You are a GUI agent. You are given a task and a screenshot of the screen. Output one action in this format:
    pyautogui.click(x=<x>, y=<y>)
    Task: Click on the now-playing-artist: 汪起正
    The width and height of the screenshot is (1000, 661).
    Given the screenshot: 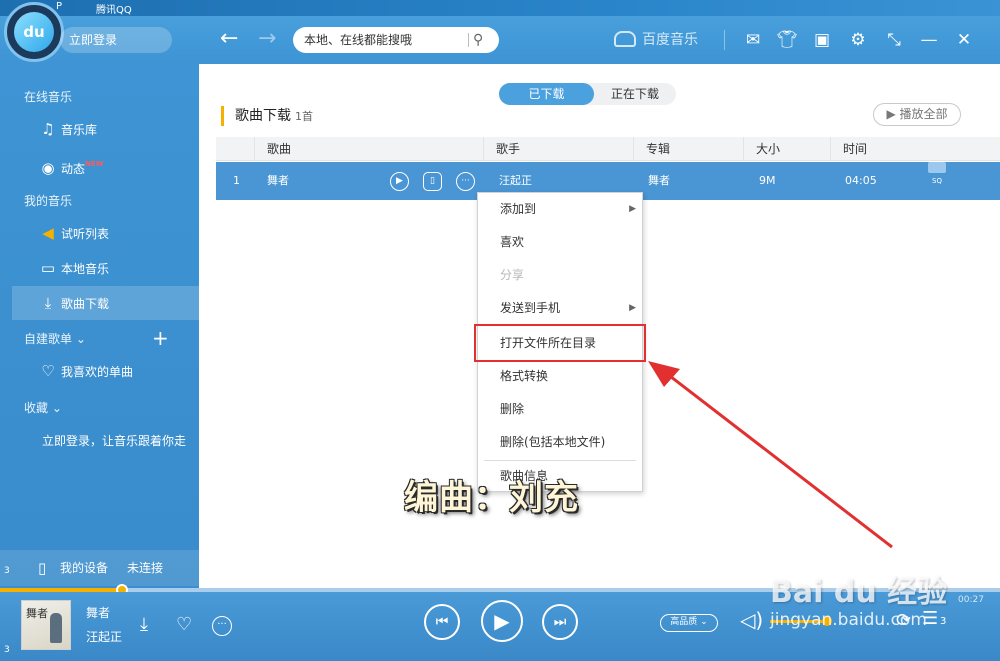 What is the action you would take?
    pyautogui.click(x=104, y=636)
    